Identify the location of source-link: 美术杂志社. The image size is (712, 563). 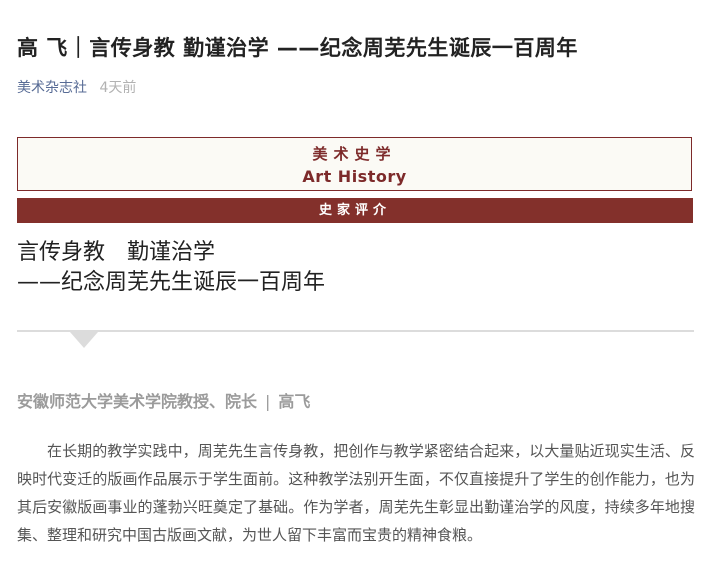
(52, 88).